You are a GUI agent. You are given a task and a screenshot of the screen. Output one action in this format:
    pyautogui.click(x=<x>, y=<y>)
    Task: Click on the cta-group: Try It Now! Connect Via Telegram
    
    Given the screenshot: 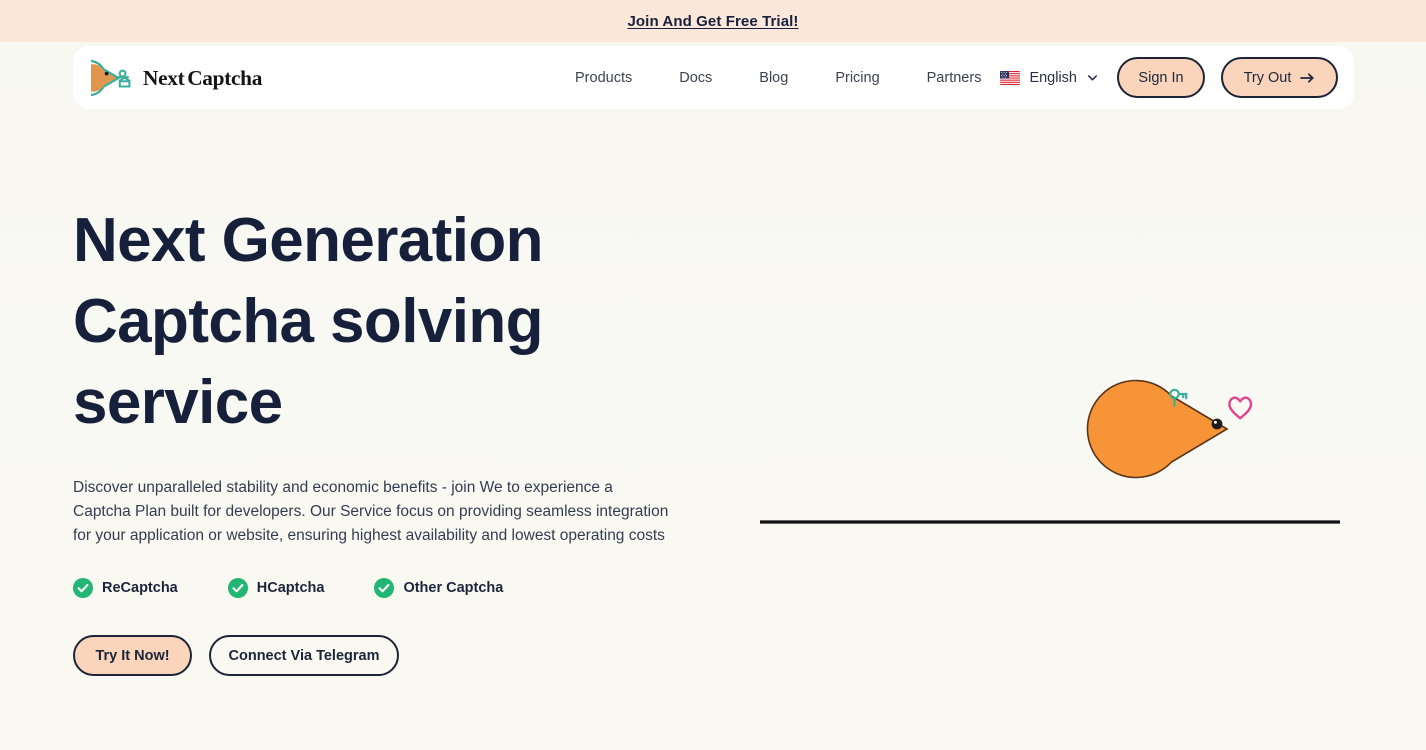 What is the action you would take?
    pyautogui.click(x=393, y=655)
    